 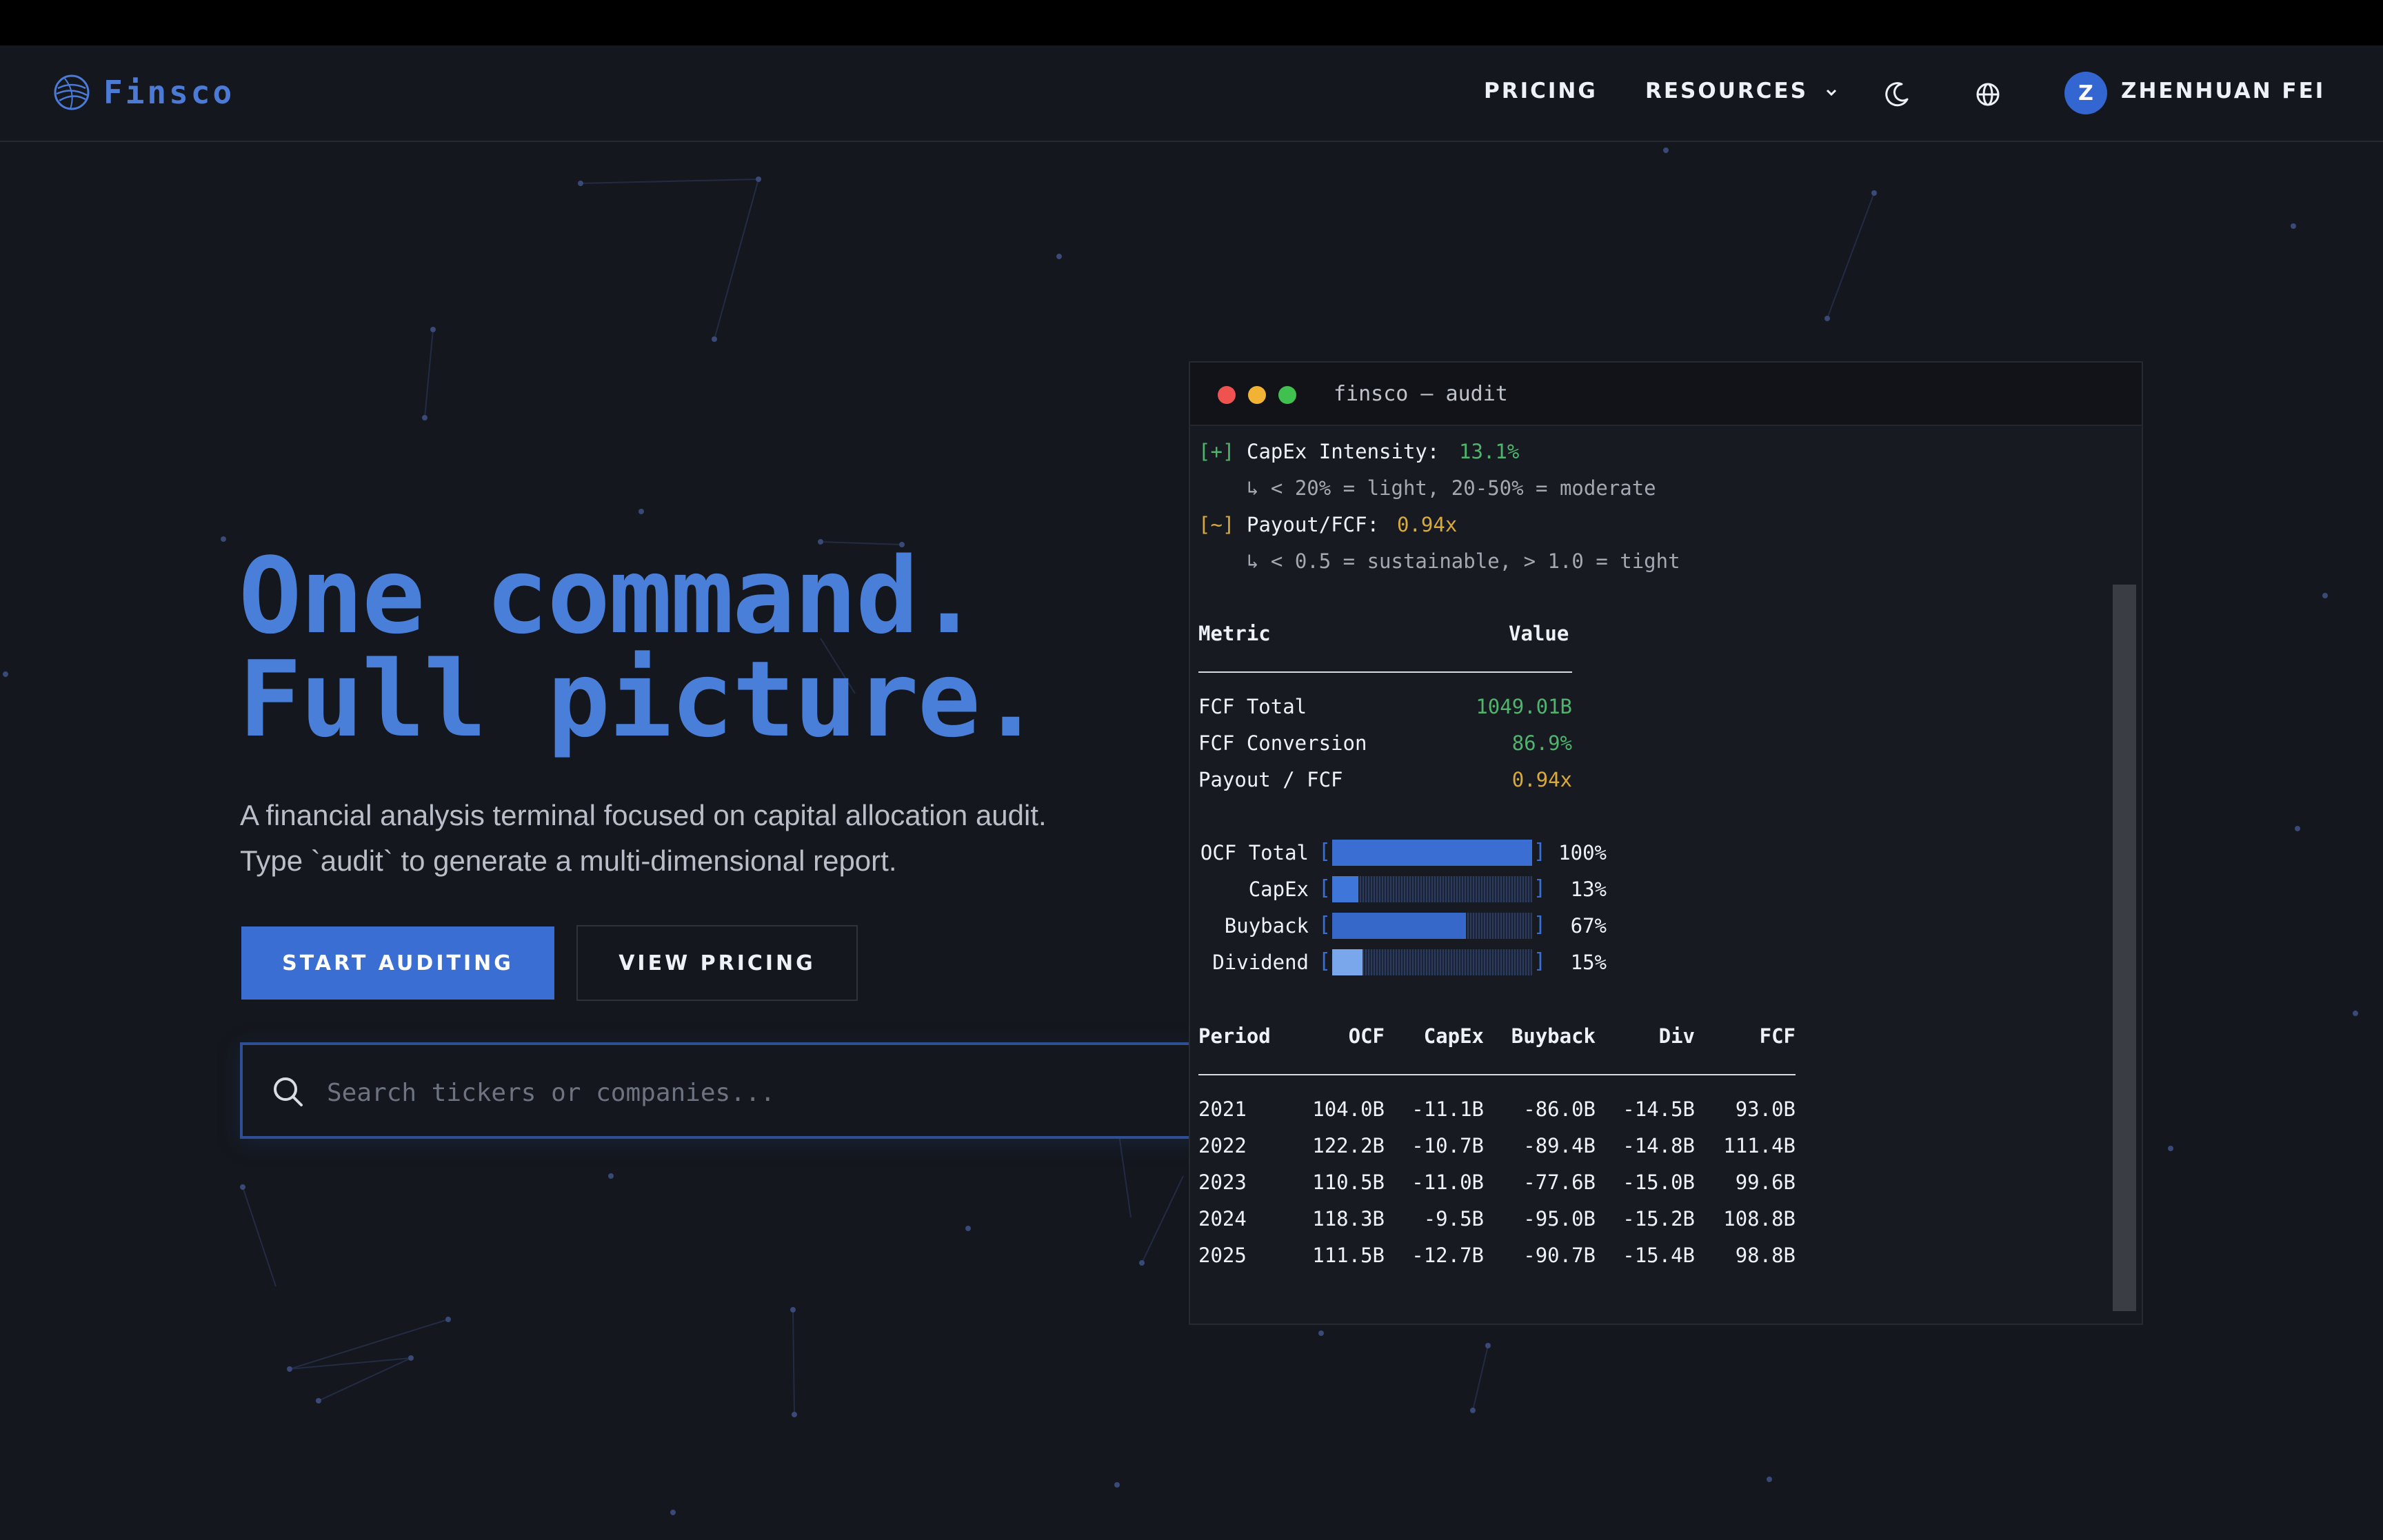 I want to click on summary-metric: FCF Conversion, so click(x=1282, y=743).